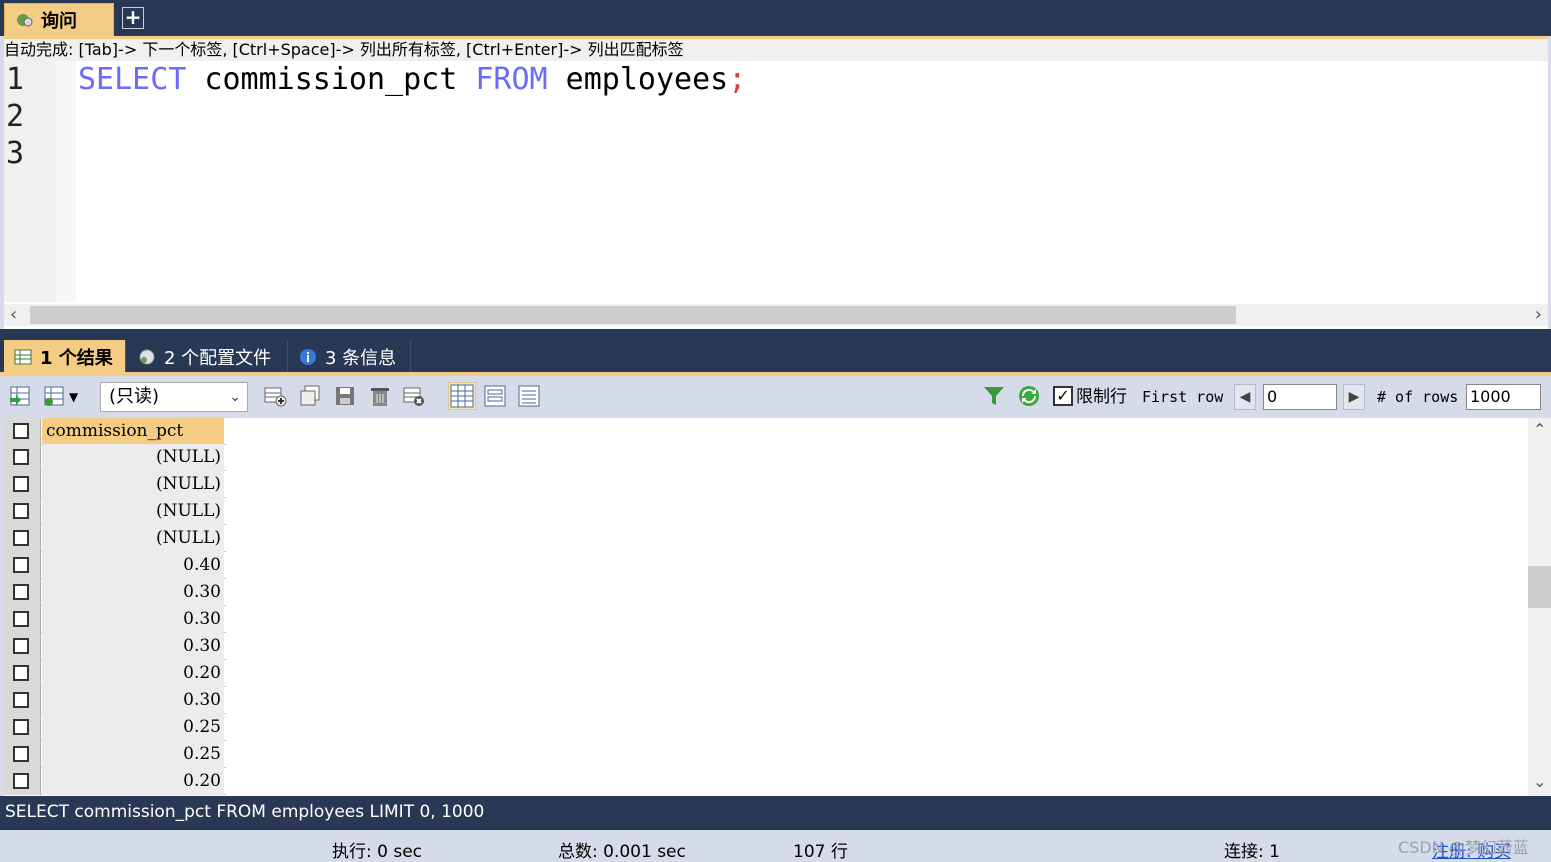  I want to click on vertical-scrollbar: ⌃ ⌄, so click(1539, 607).